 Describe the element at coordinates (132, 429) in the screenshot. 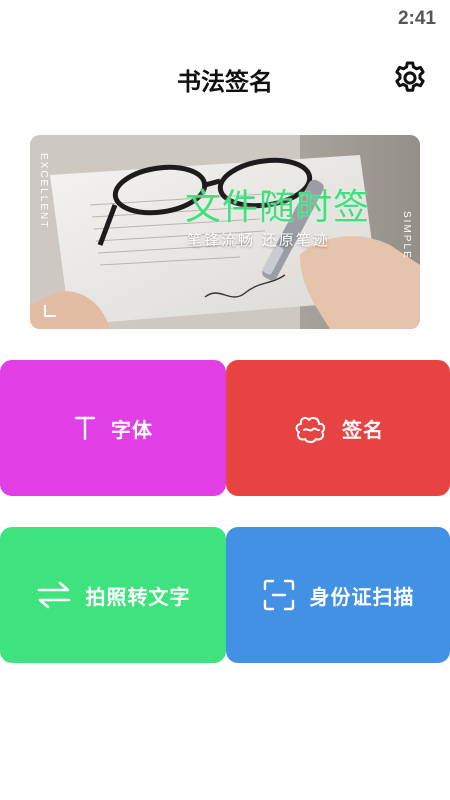

I see `font-tile-label: 字体` at that location.